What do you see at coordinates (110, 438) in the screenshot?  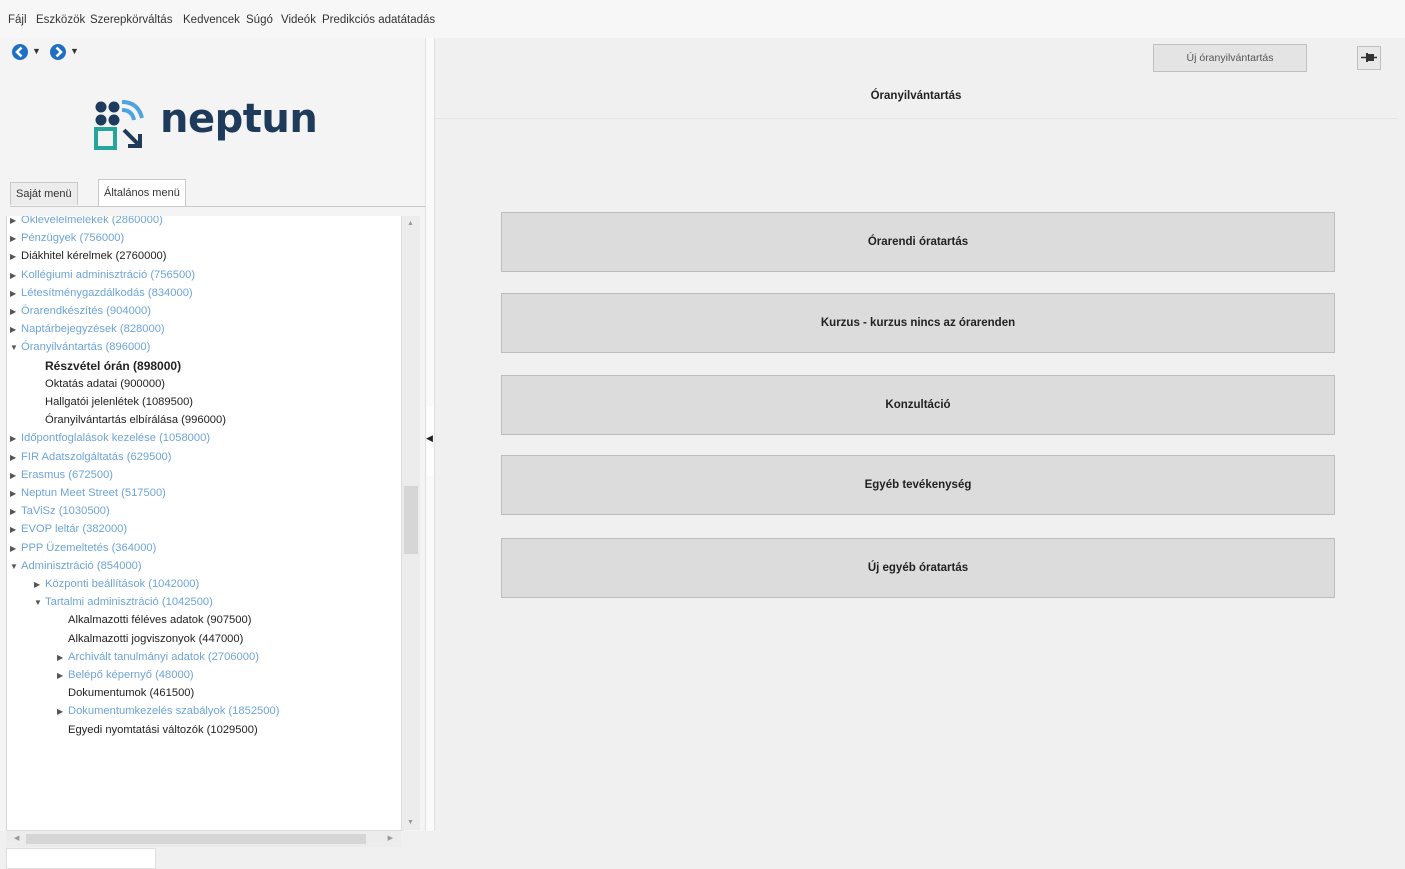 I see `tree-item: ▶ Időpontfoglalások kezelése (1058000)` at bounding box center [110, 438].